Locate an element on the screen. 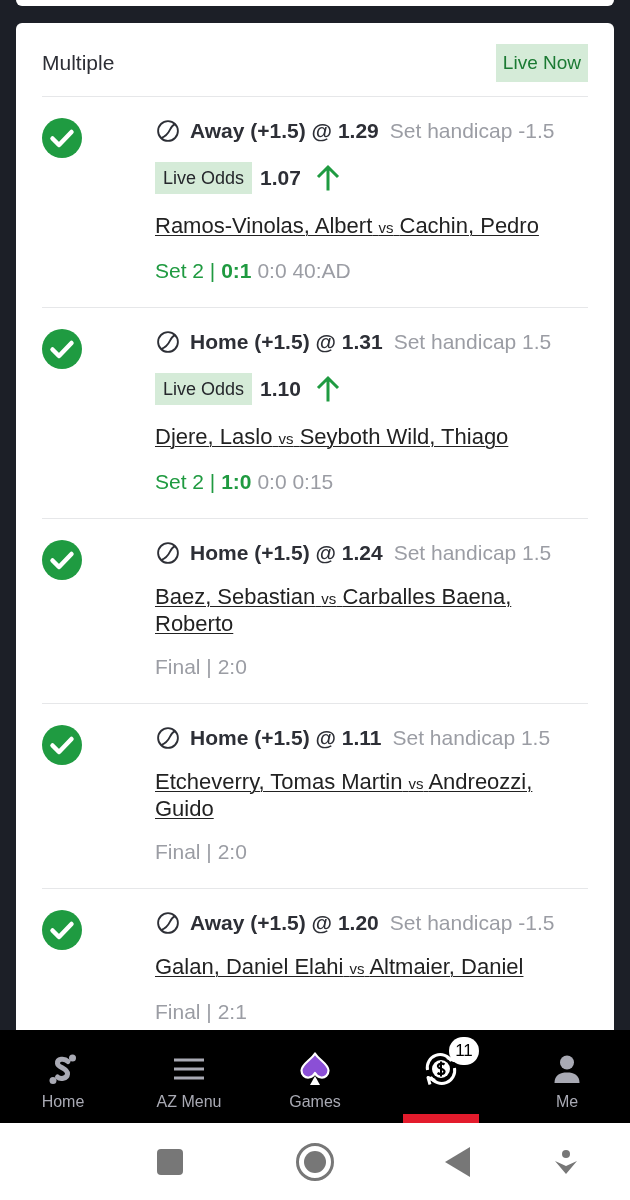 This screenshot has height=1200, width=630. odds-value: 1.07 is located at coordinates (280, 178).